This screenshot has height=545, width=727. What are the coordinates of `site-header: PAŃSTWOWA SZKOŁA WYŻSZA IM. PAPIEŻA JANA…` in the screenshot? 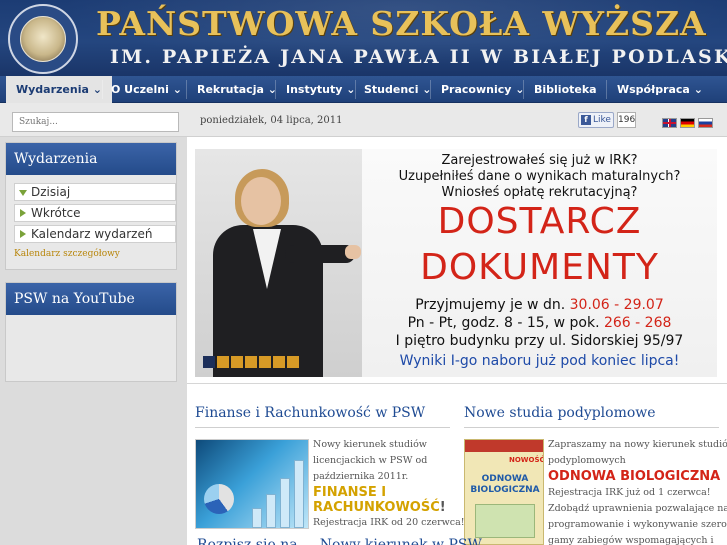 It's located at (363, 38).